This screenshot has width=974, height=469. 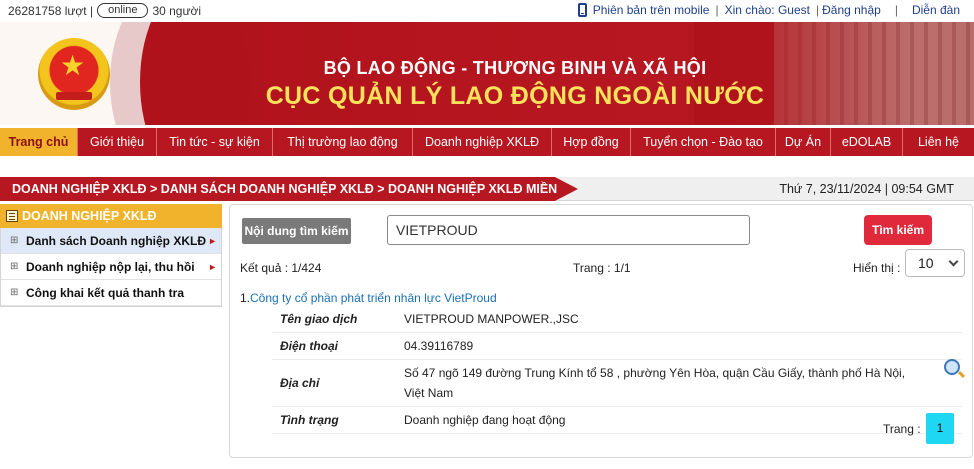 I want to click on search-input, so click(x=568, y=230).